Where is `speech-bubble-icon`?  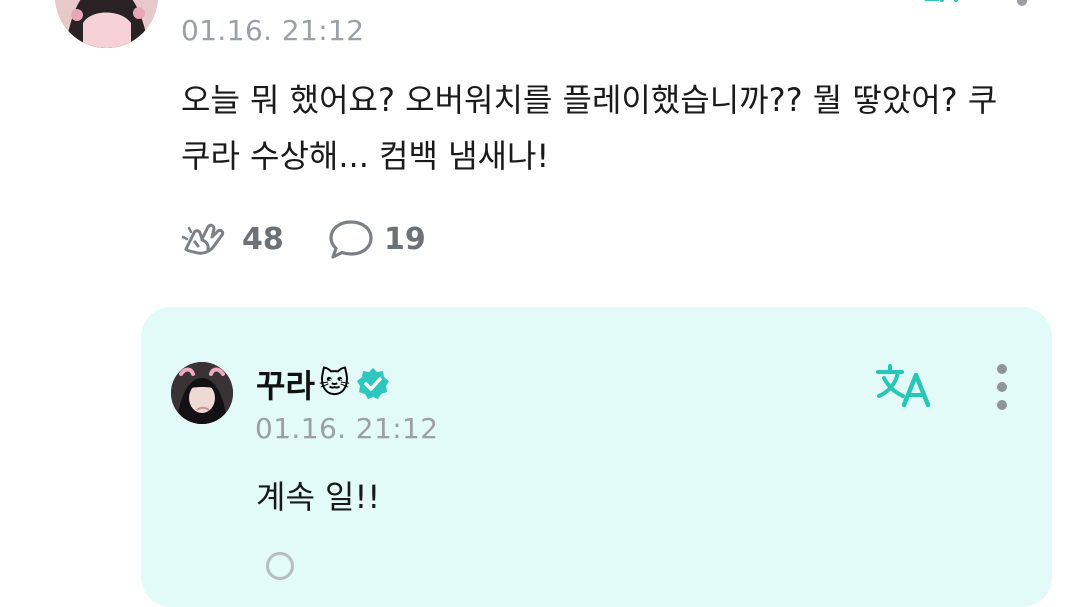 speech-bubble-icon is located at coordinates (351, 239).